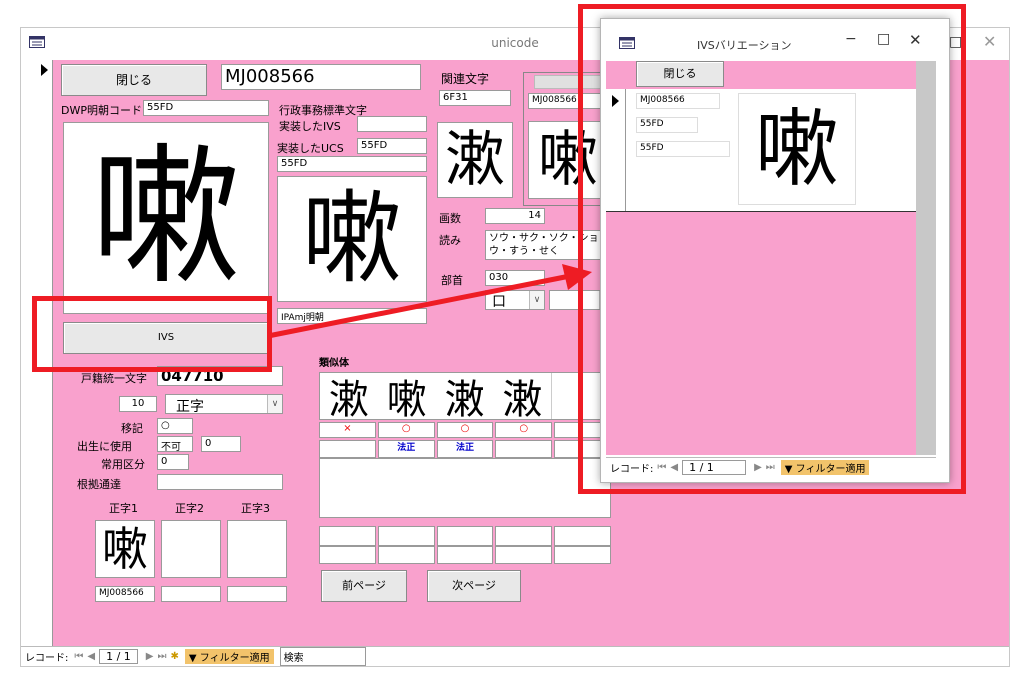 This screenshot has width=1024, height=682. I want to click on highlight-arrow, so click(429, 301).